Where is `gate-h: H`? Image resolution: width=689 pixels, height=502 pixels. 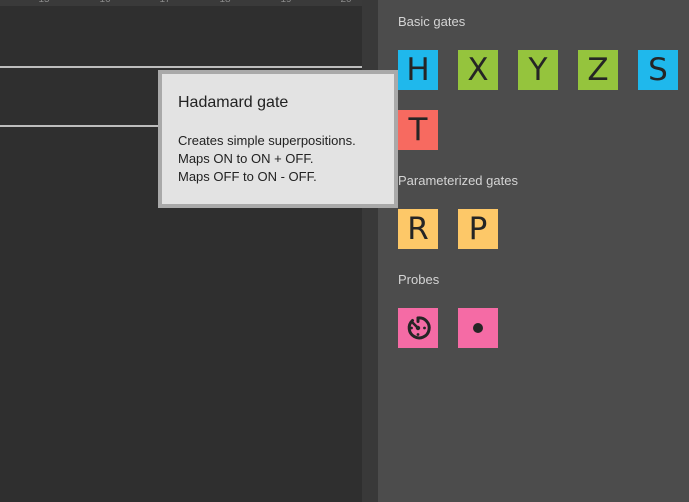 gate-h: H is located at coordinates (418, 70).